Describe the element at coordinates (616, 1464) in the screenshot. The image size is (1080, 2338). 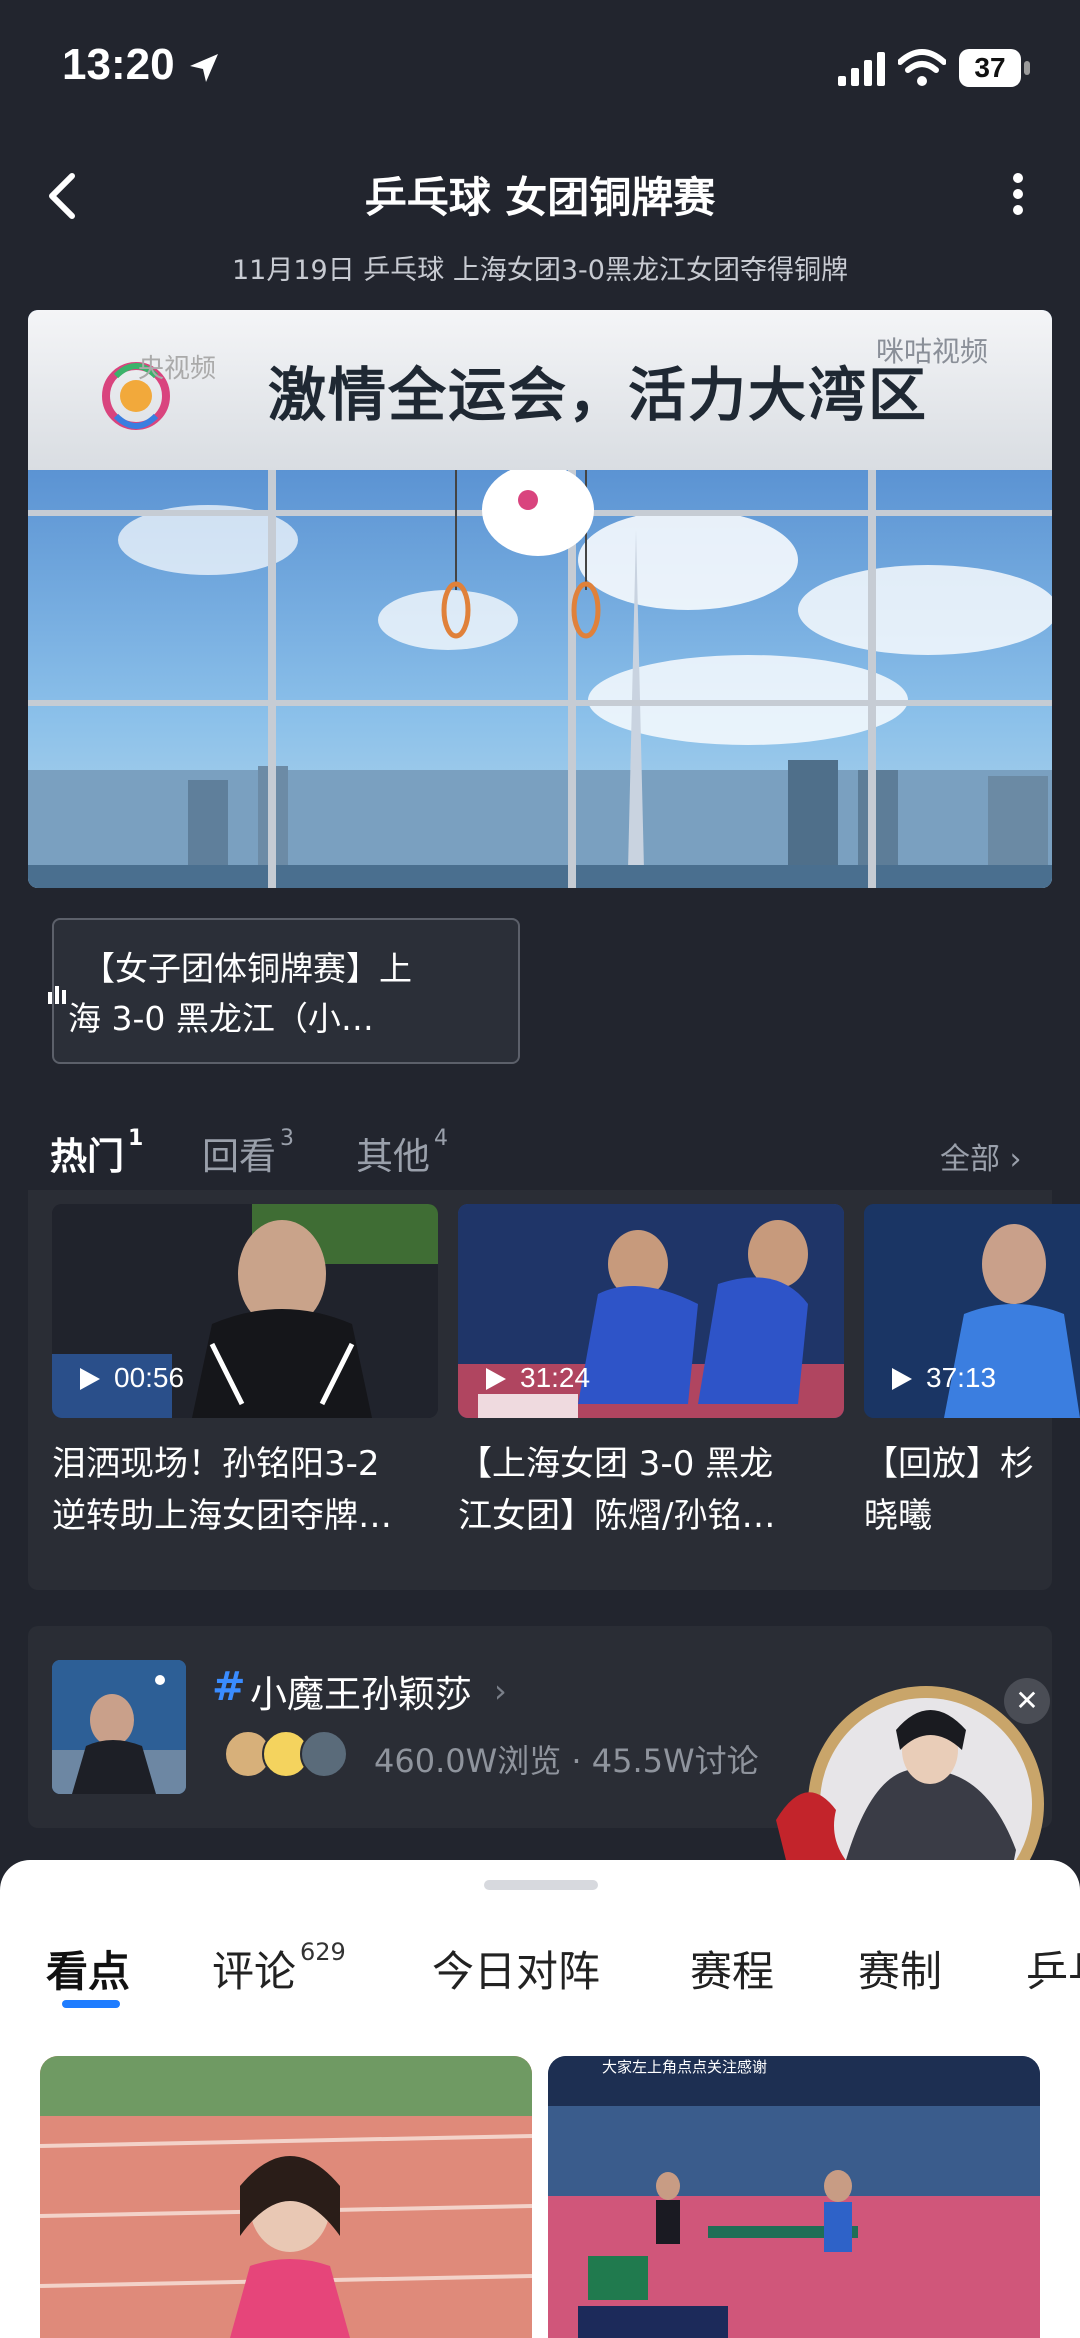
I see `video-title-line1: 【上海女团 3-0 黑龙` at that location.